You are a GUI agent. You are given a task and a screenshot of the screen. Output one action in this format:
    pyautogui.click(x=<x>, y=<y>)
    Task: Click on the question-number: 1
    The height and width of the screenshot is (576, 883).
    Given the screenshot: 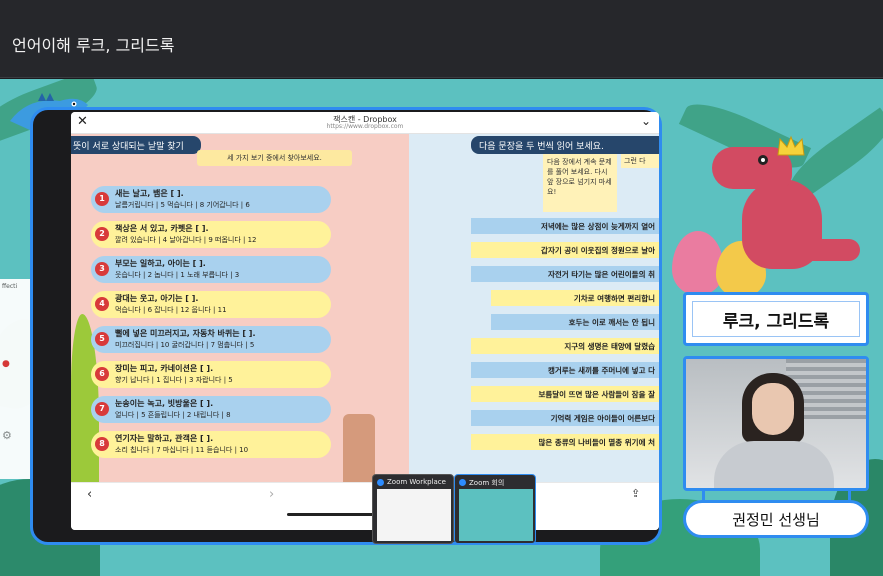 What is the action you would take?
    pyautogui.click(x=102, y=199)
    